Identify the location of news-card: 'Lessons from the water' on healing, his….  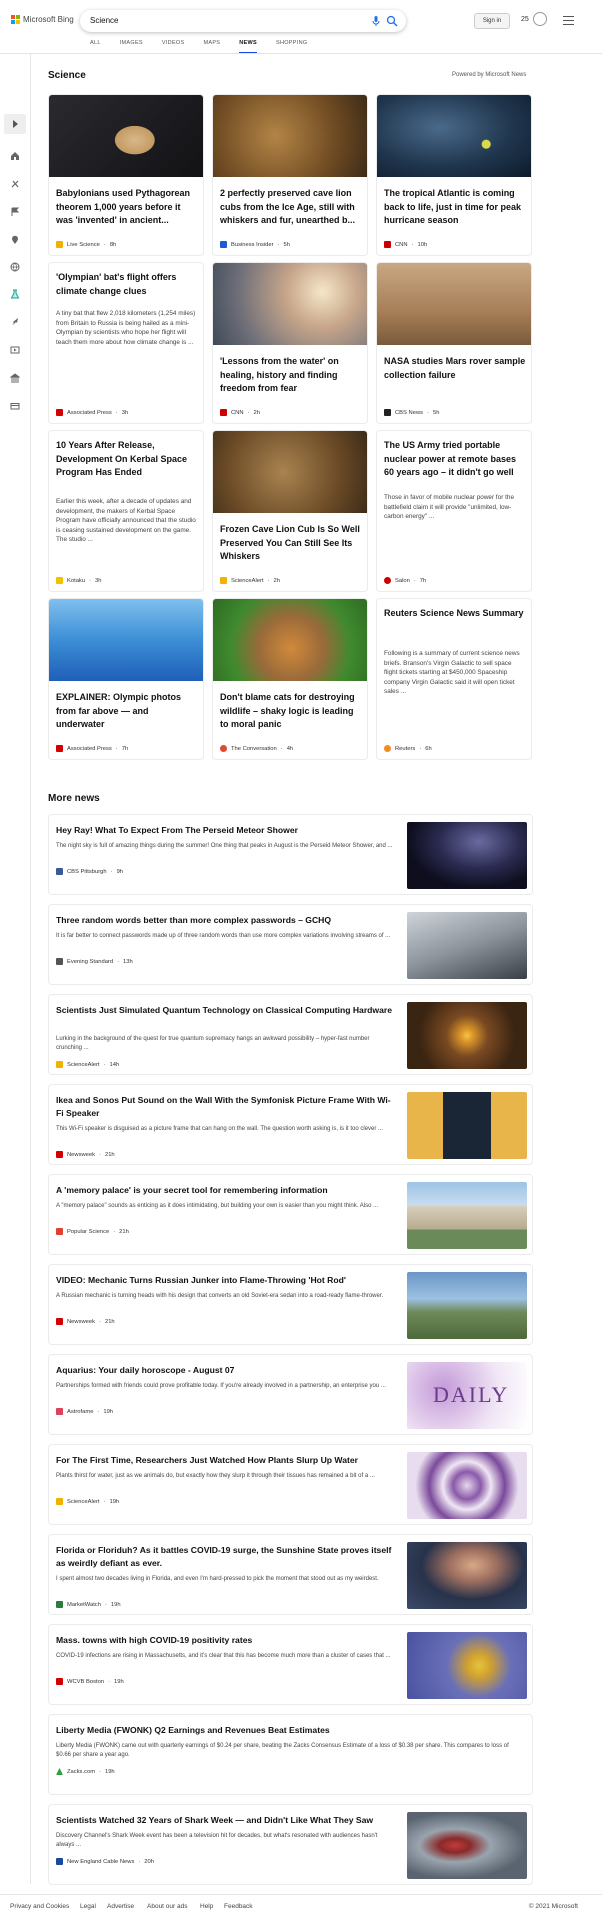
(290, 343).